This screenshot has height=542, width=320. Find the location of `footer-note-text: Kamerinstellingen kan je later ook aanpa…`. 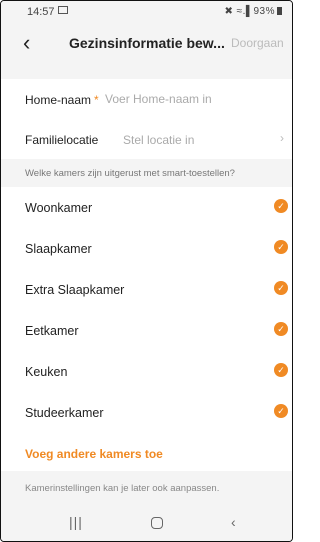

footer-note-text: Kamerinstellingen kan je later ook aanpa… is located at coordinates (122, 488).